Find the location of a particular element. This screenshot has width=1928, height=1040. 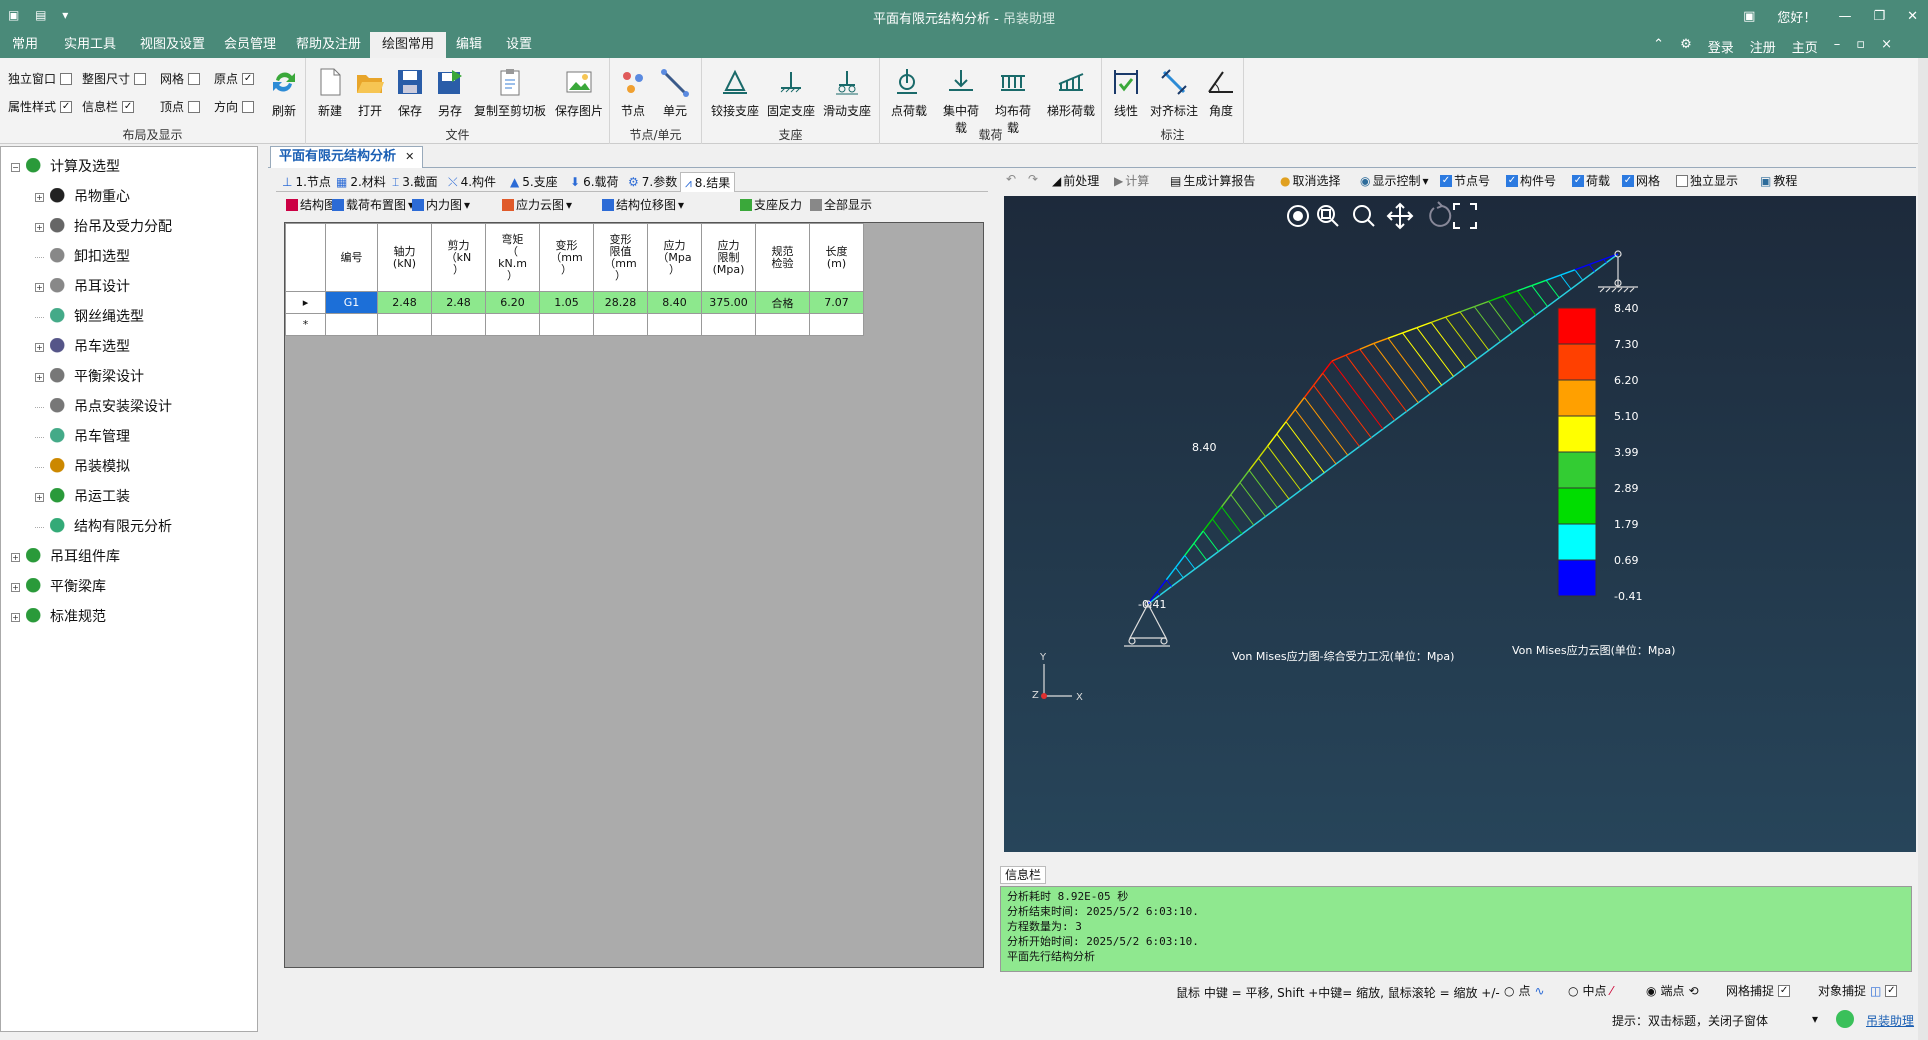

tab-edit: 编辑 is located at coordinates (469, 45).